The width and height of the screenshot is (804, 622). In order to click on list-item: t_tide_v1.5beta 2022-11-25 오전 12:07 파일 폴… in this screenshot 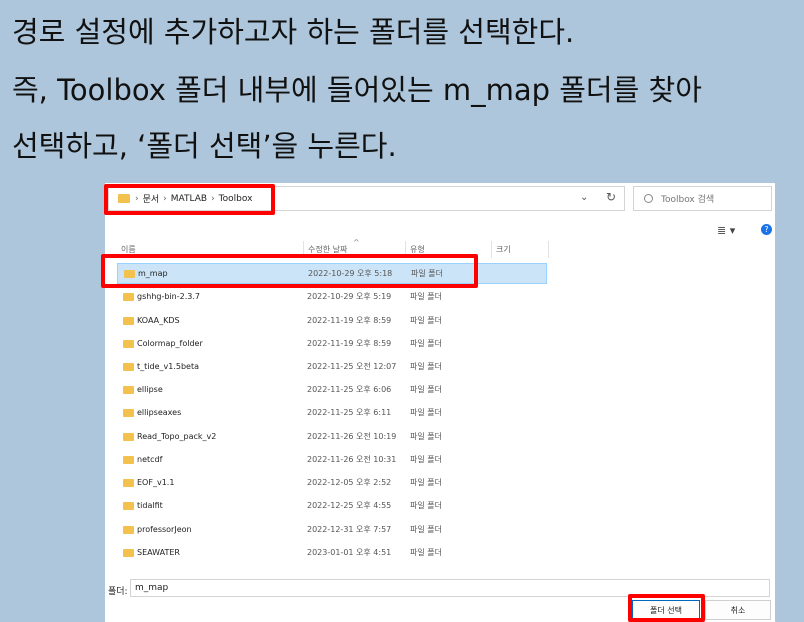, I will do `click(332, 366)`.